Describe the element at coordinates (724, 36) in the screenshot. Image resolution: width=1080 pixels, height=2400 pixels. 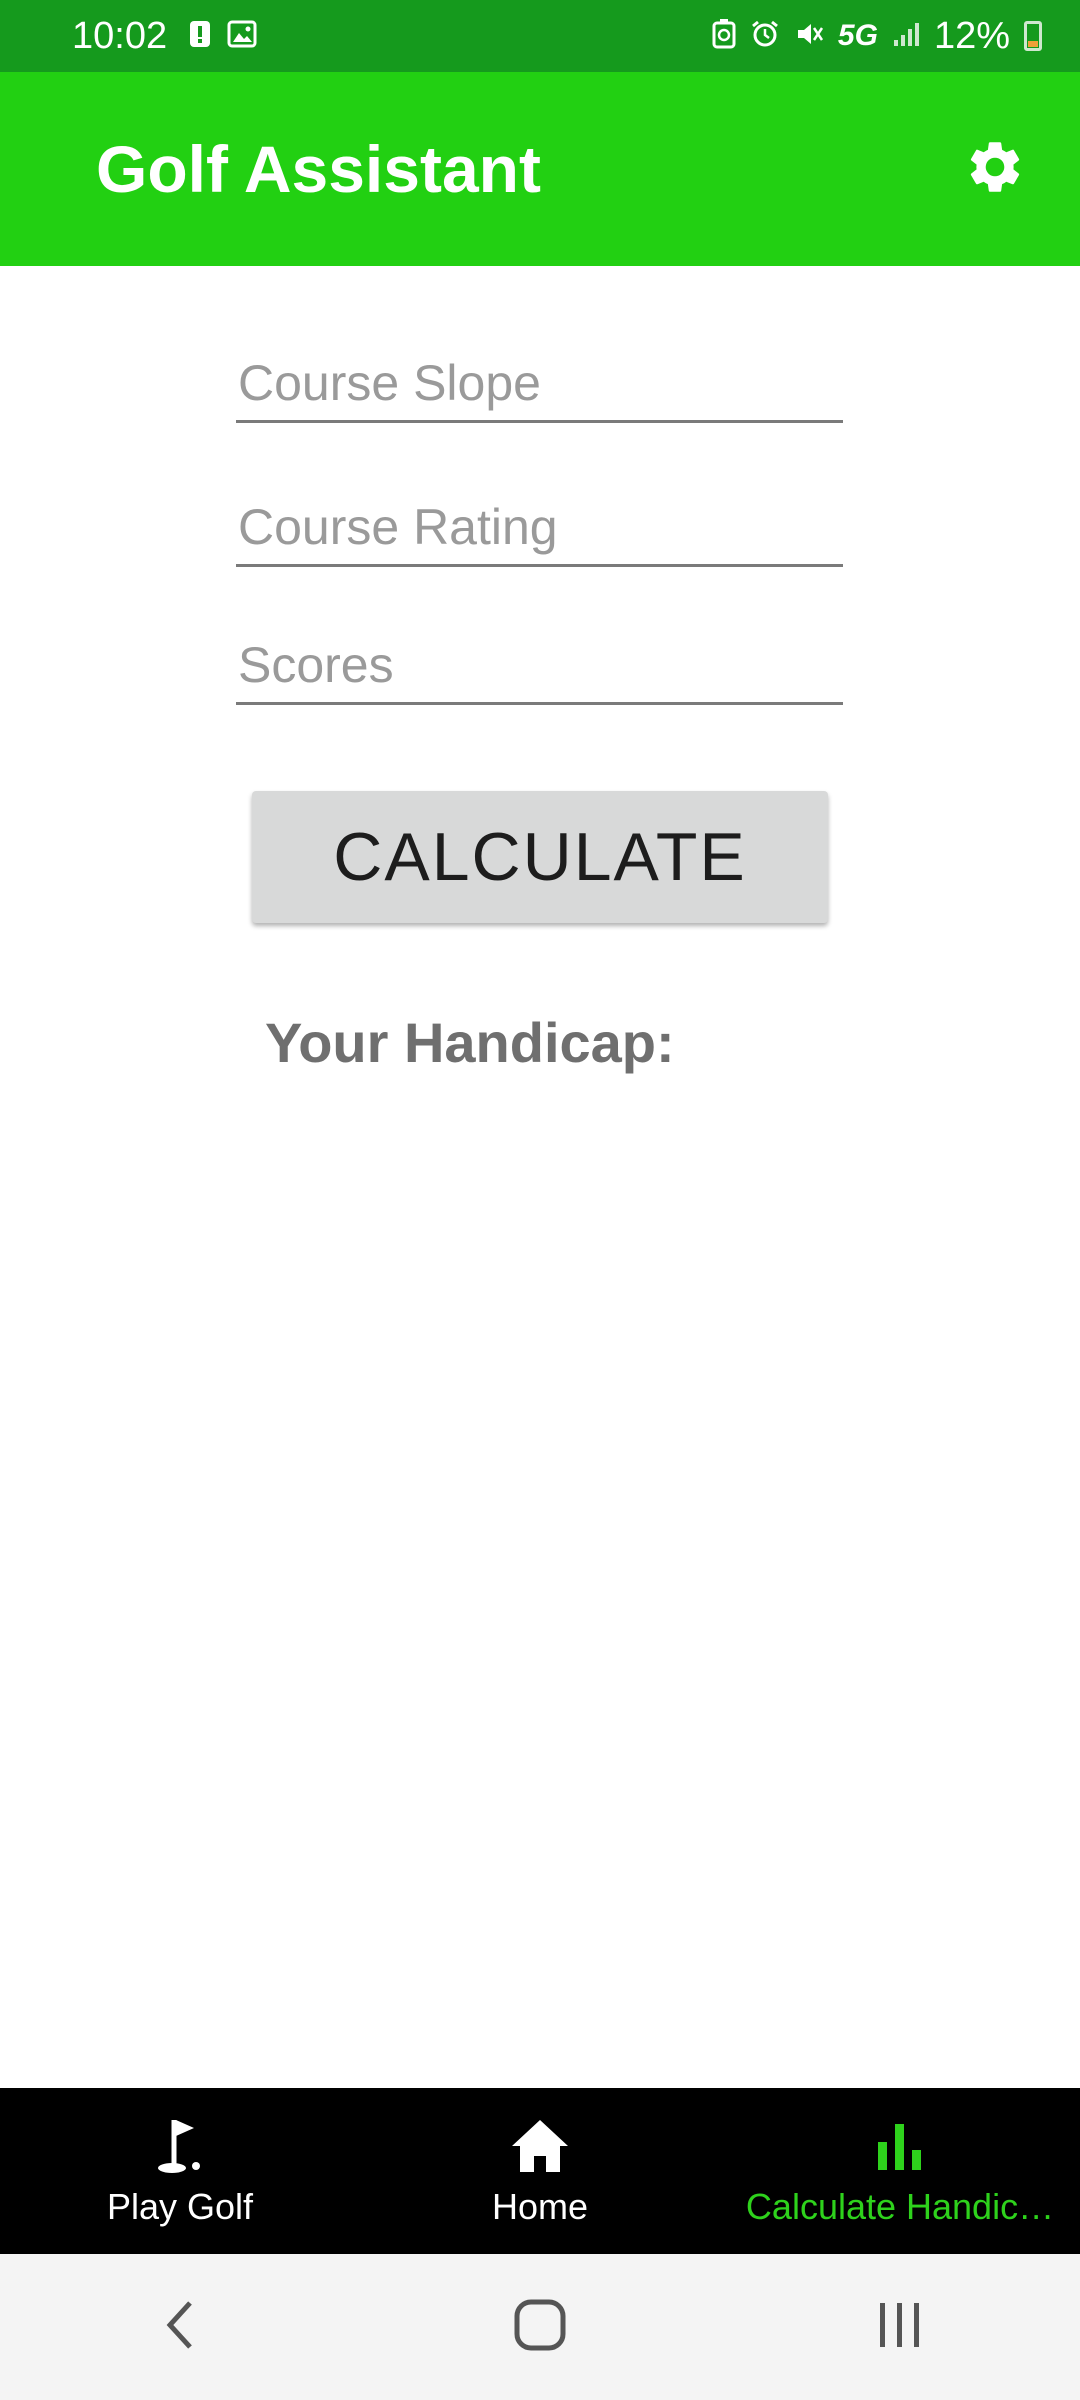
I see `recycle-battery-icon` at that location.